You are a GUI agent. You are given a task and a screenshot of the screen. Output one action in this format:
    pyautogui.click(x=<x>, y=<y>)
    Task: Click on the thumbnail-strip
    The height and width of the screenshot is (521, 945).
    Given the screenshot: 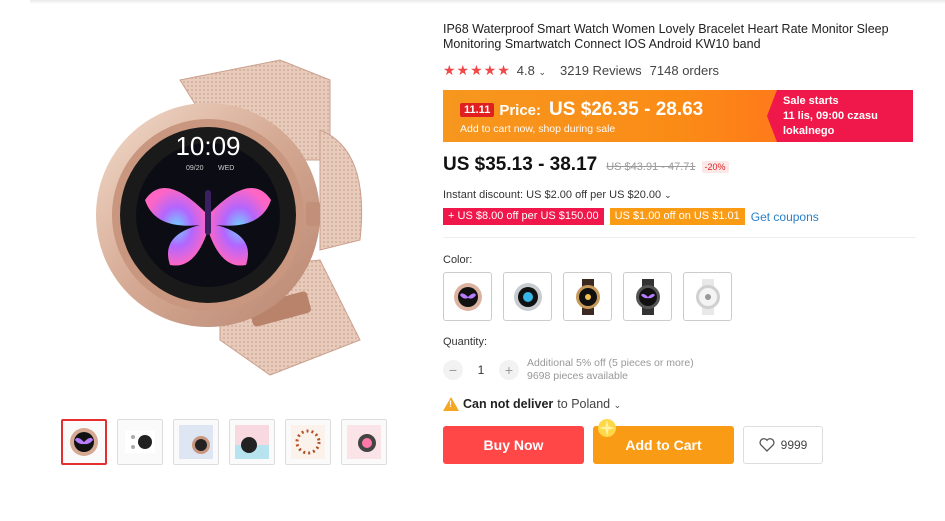 What is the action you would take?
    pyautogui.click(x=224, y=442)
    